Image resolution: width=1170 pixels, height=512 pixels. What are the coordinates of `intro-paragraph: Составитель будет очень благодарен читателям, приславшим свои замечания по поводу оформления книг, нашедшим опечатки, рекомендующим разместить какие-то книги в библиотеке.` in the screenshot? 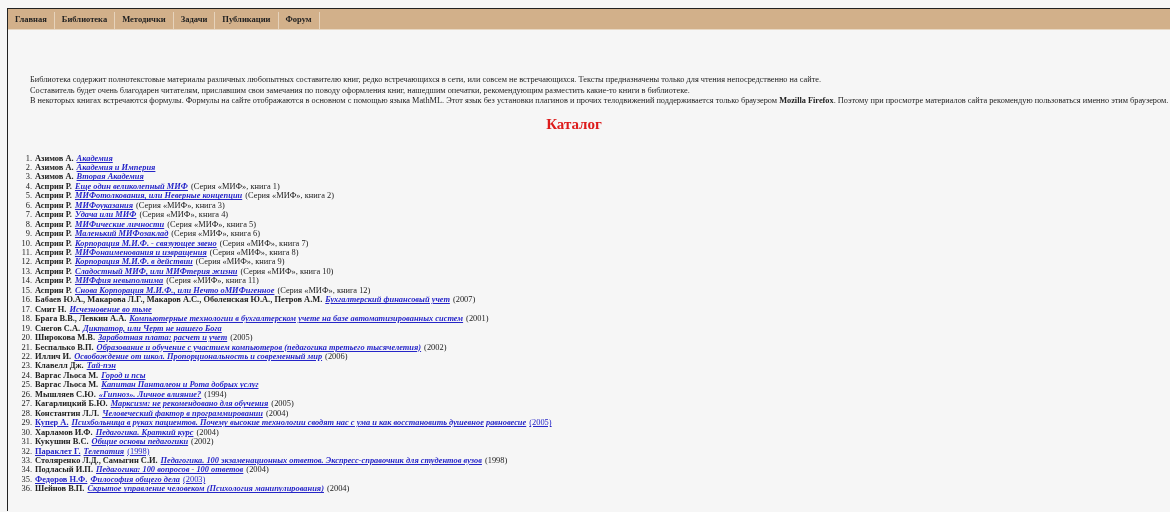 It's located at (360, 90).